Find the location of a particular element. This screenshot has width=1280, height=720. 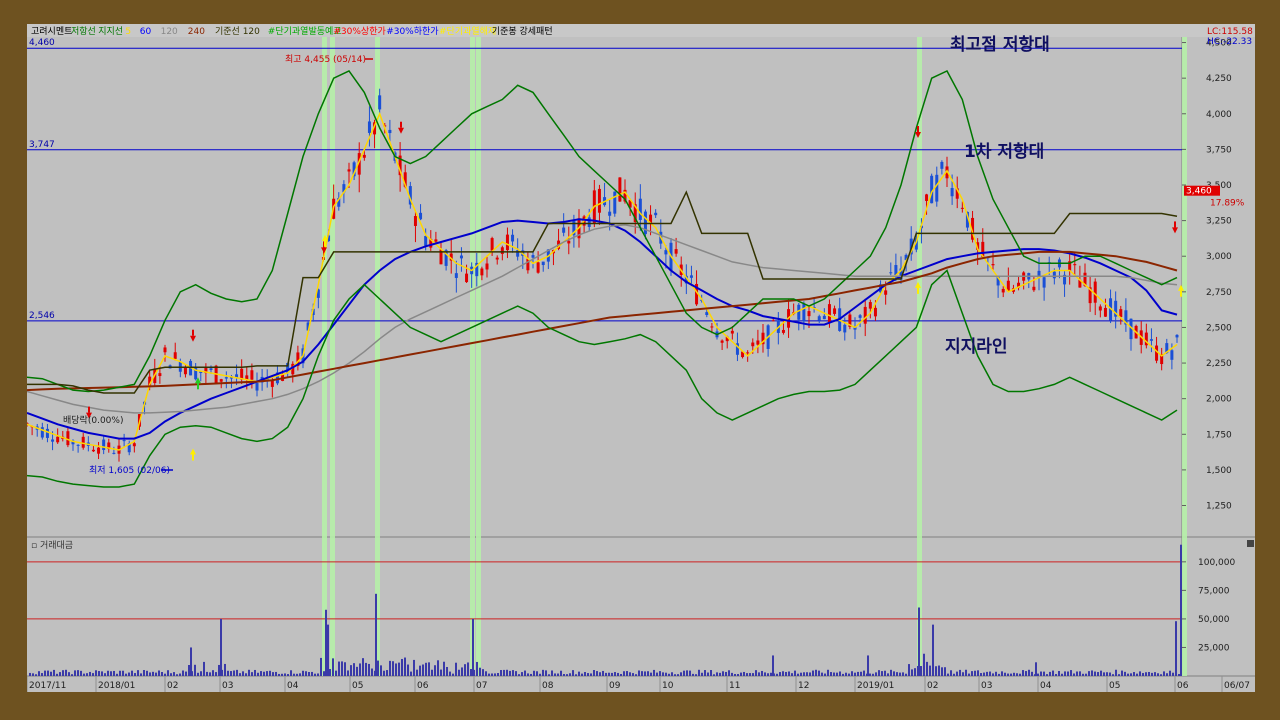

date-tick-label: 03 is located at coordinates (986, 686).